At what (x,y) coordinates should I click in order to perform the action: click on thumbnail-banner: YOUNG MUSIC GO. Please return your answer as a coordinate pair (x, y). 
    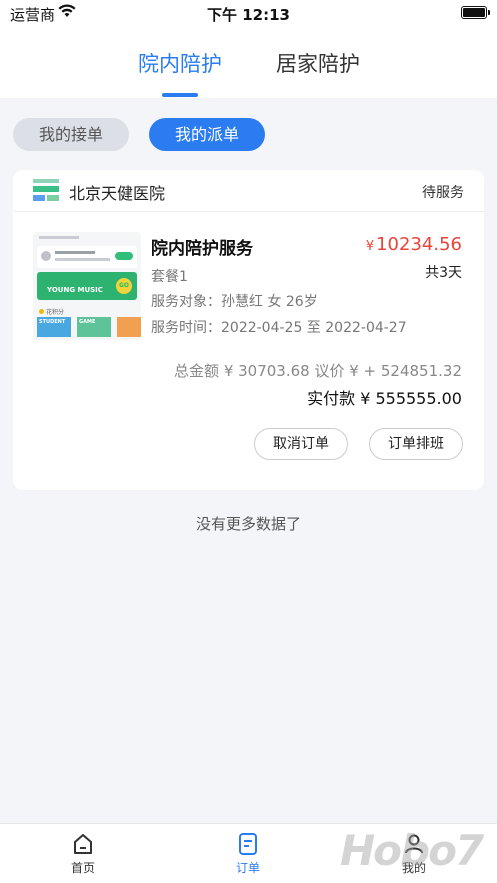
    Looking at the image, I should click on (87, 286).